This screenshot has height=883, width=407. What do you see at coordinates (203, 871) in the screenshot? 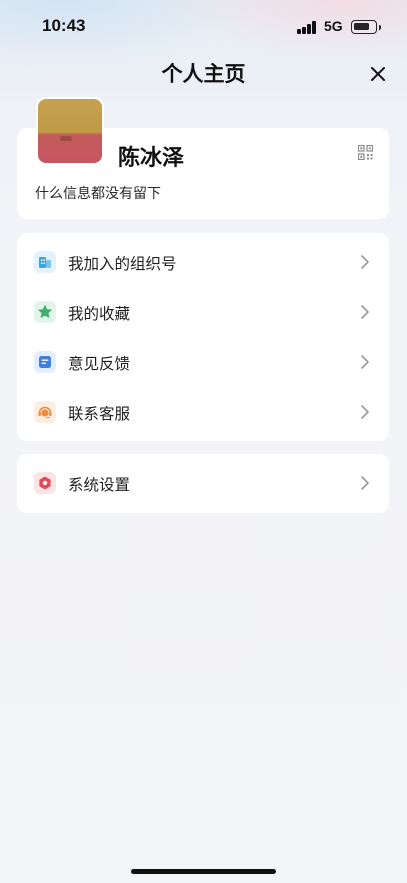
I see `home-indicator` at bounding box center [203, 871].